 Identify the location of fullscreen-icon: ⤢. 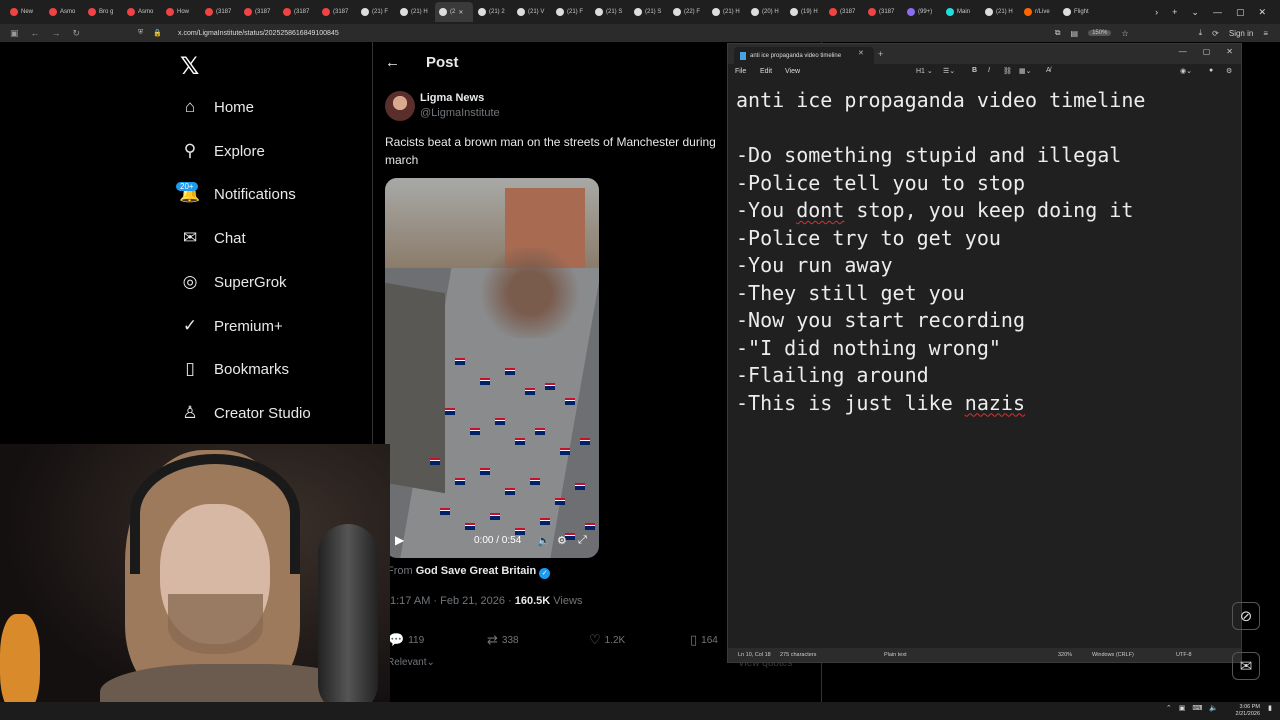
(582, 540).